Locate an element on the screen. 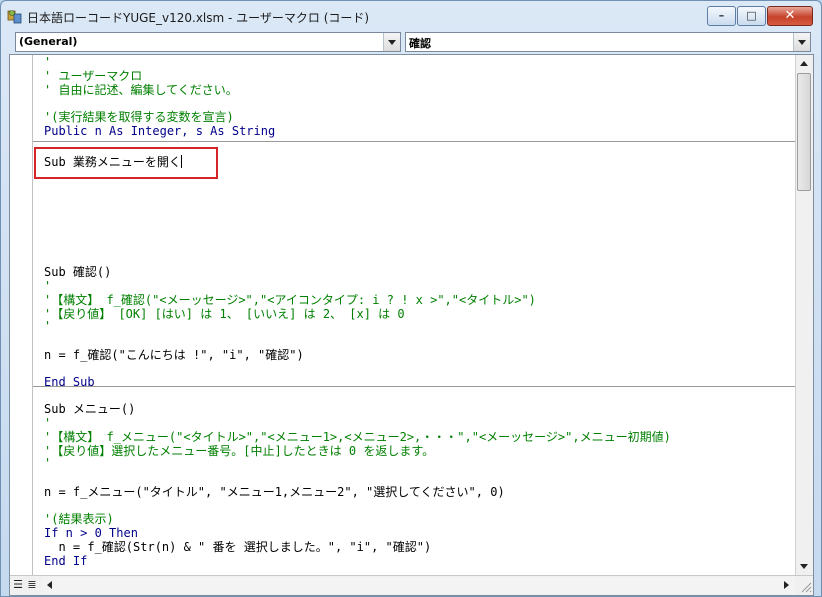 The image size is (822, 597). vertical-scrollbar is located at coordinates (804, 315).